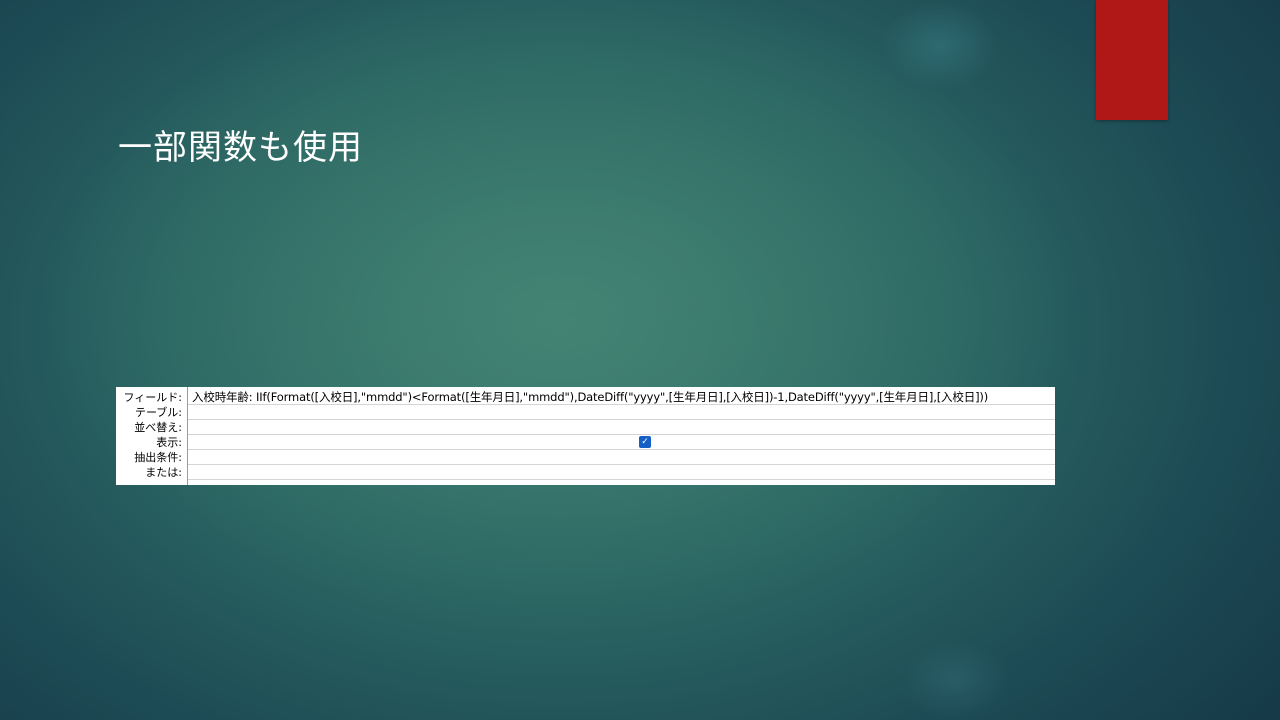 This screenshot has width=1280, height=720. I want to click on checkmark-icon: ✓, so click(645, 442).